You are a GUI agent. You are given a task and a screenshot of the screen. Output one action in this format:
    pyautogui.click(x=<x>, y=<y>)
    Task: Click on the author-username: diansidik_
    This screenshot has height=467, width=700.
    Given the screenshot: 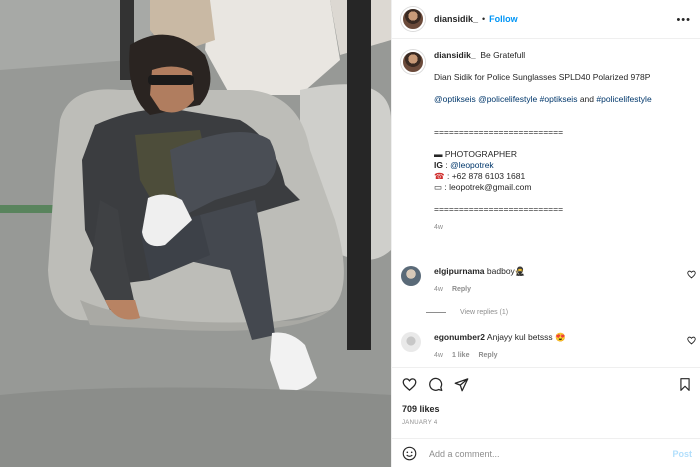 What is the action you would take?
    pyautogui.click(x=456, y=19)
    